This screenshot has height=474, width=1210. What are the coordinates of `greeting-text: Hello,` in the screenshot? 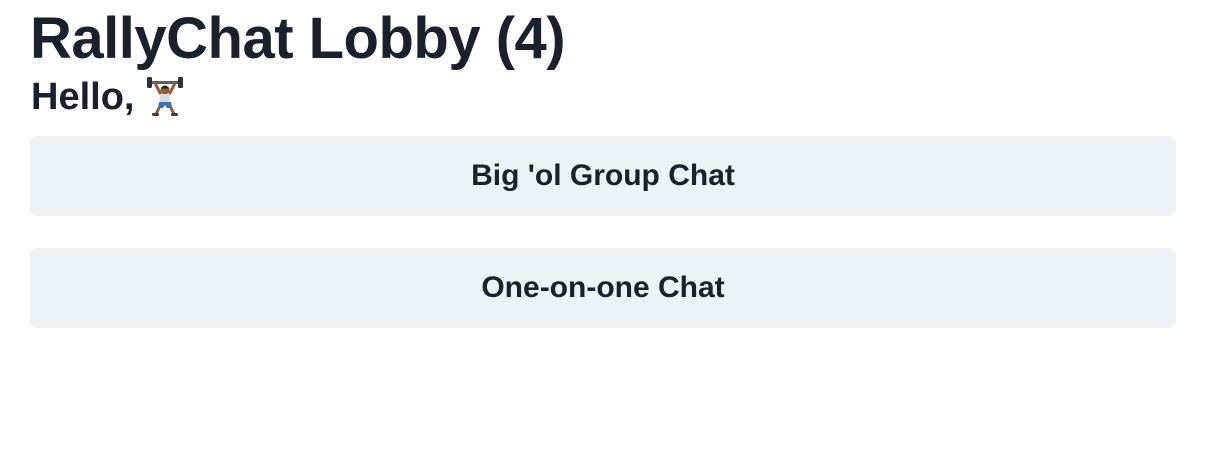 It's located at (83, 97).